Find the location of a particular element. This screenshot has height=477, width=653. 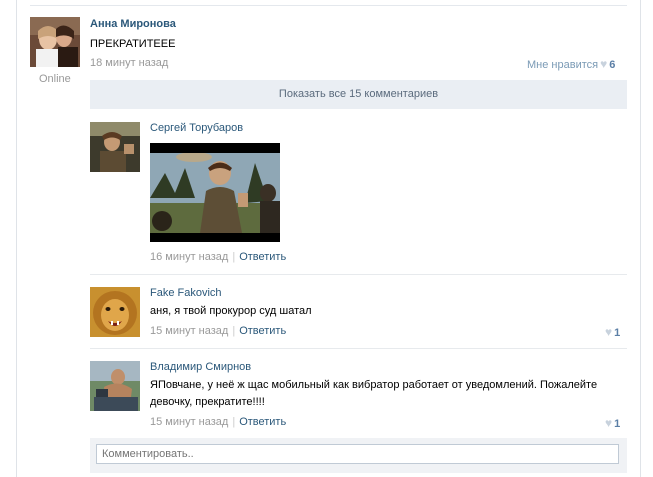

post-text: ПРЕКРАТИТЕЕЕ is located at coordinates (133, 44).